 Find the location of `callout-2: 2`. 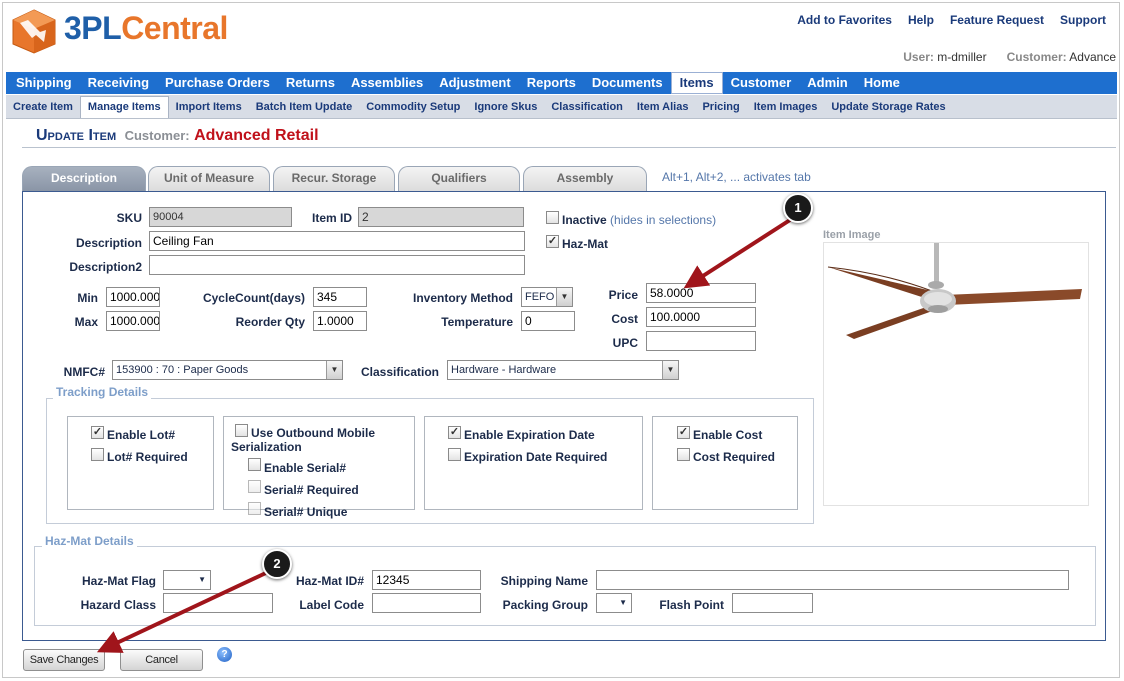

callout-2: 2 is located at coordinates (277, 564).